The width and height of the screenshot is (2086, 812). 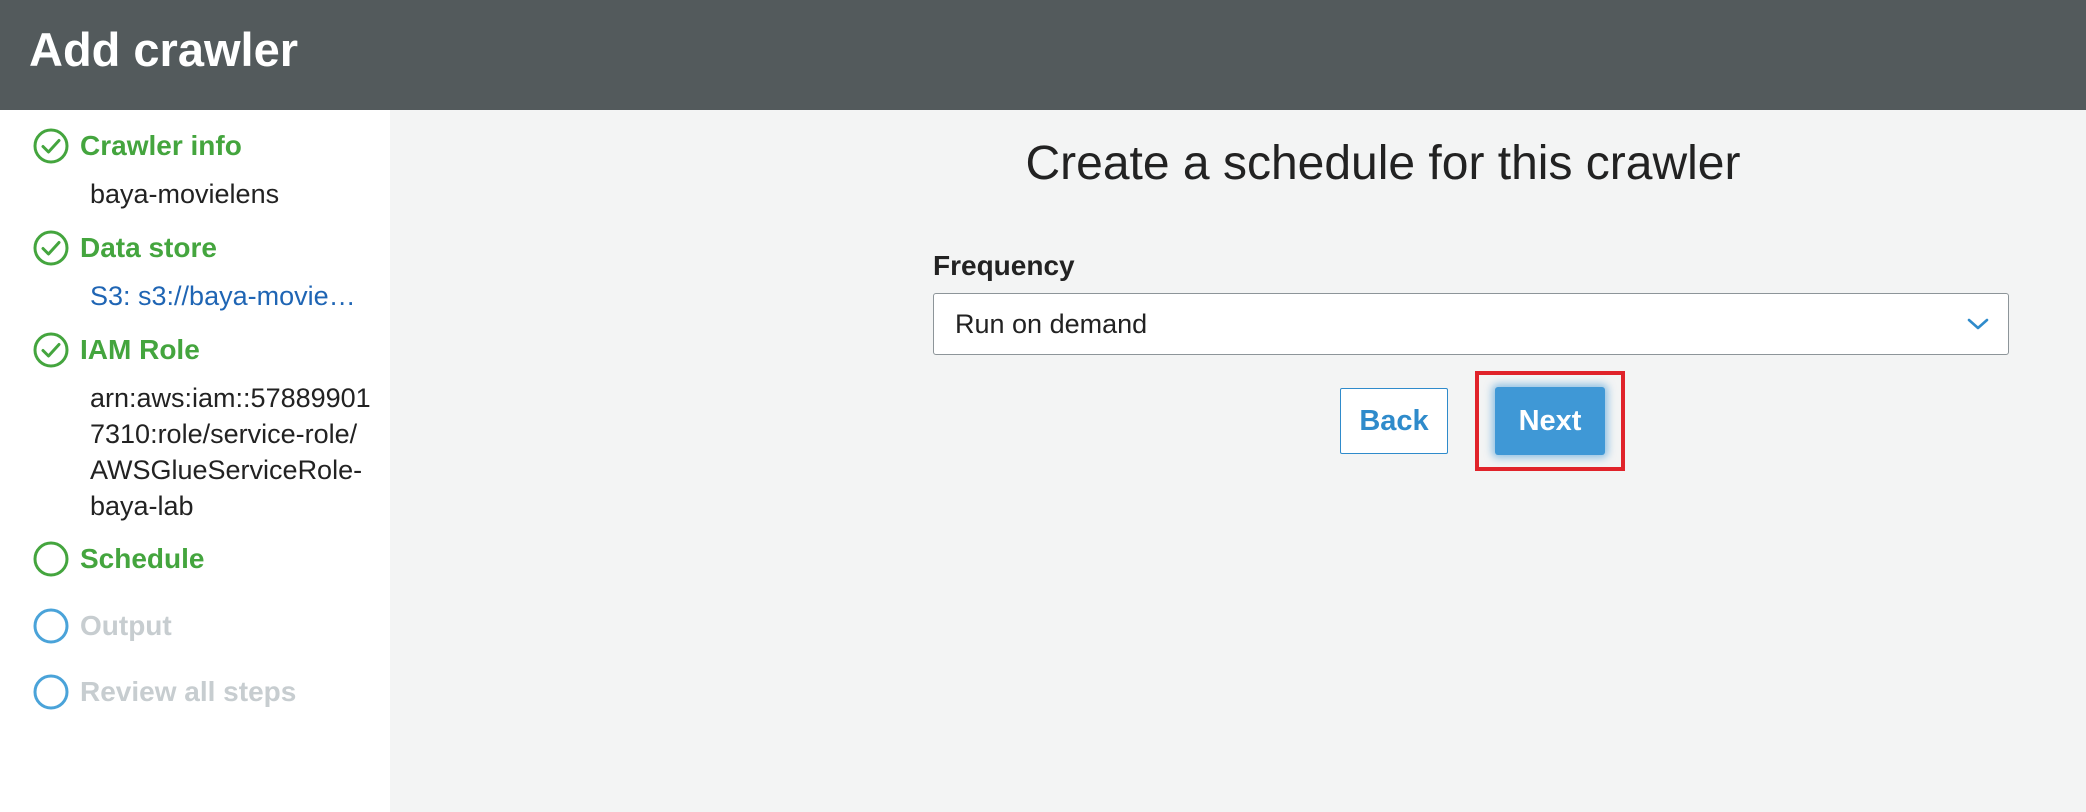 I want to click on chevron-down-icon, so click(x=1978, y=324).